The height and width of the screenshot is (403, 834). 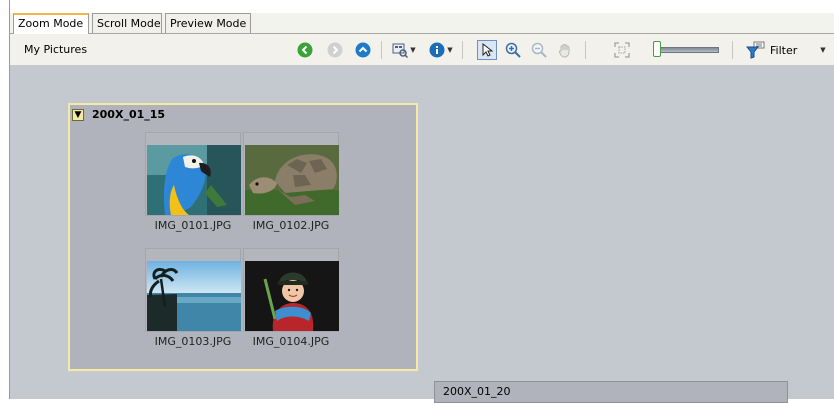 I want to click on zoom-out-icon, so click(x=539, y=50).